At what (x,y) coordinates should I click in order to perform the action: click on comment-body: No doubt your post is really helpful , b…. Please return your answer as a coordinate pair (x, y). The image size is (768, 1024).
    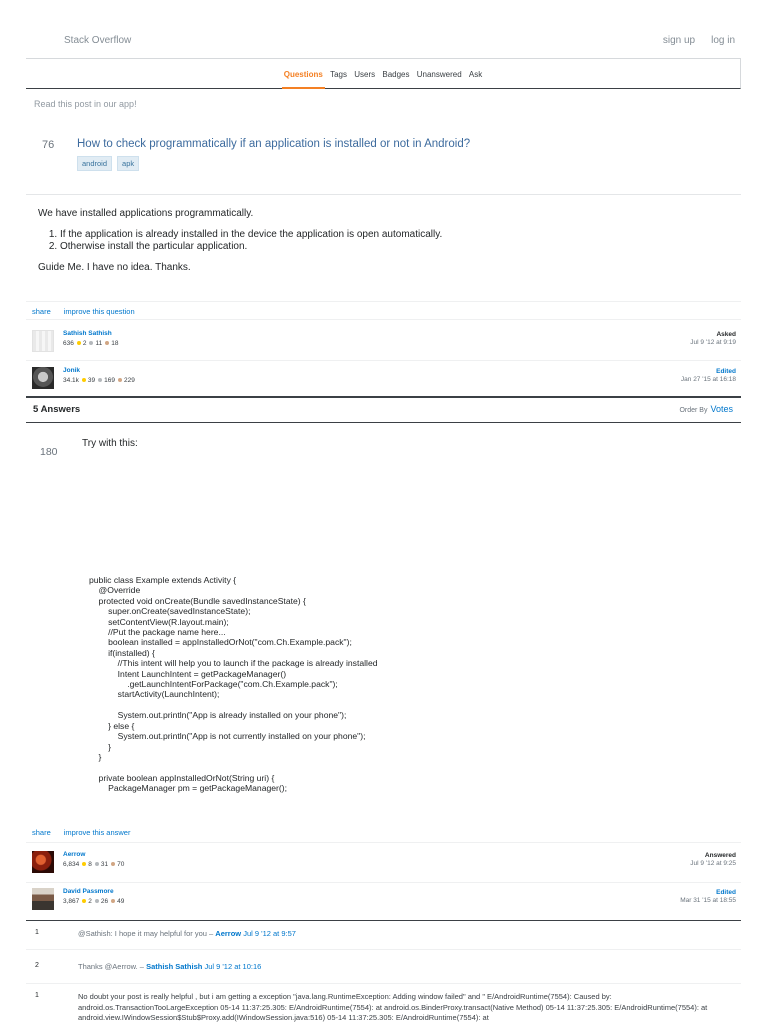
    Looking at the image, I should click on (393, 1007).